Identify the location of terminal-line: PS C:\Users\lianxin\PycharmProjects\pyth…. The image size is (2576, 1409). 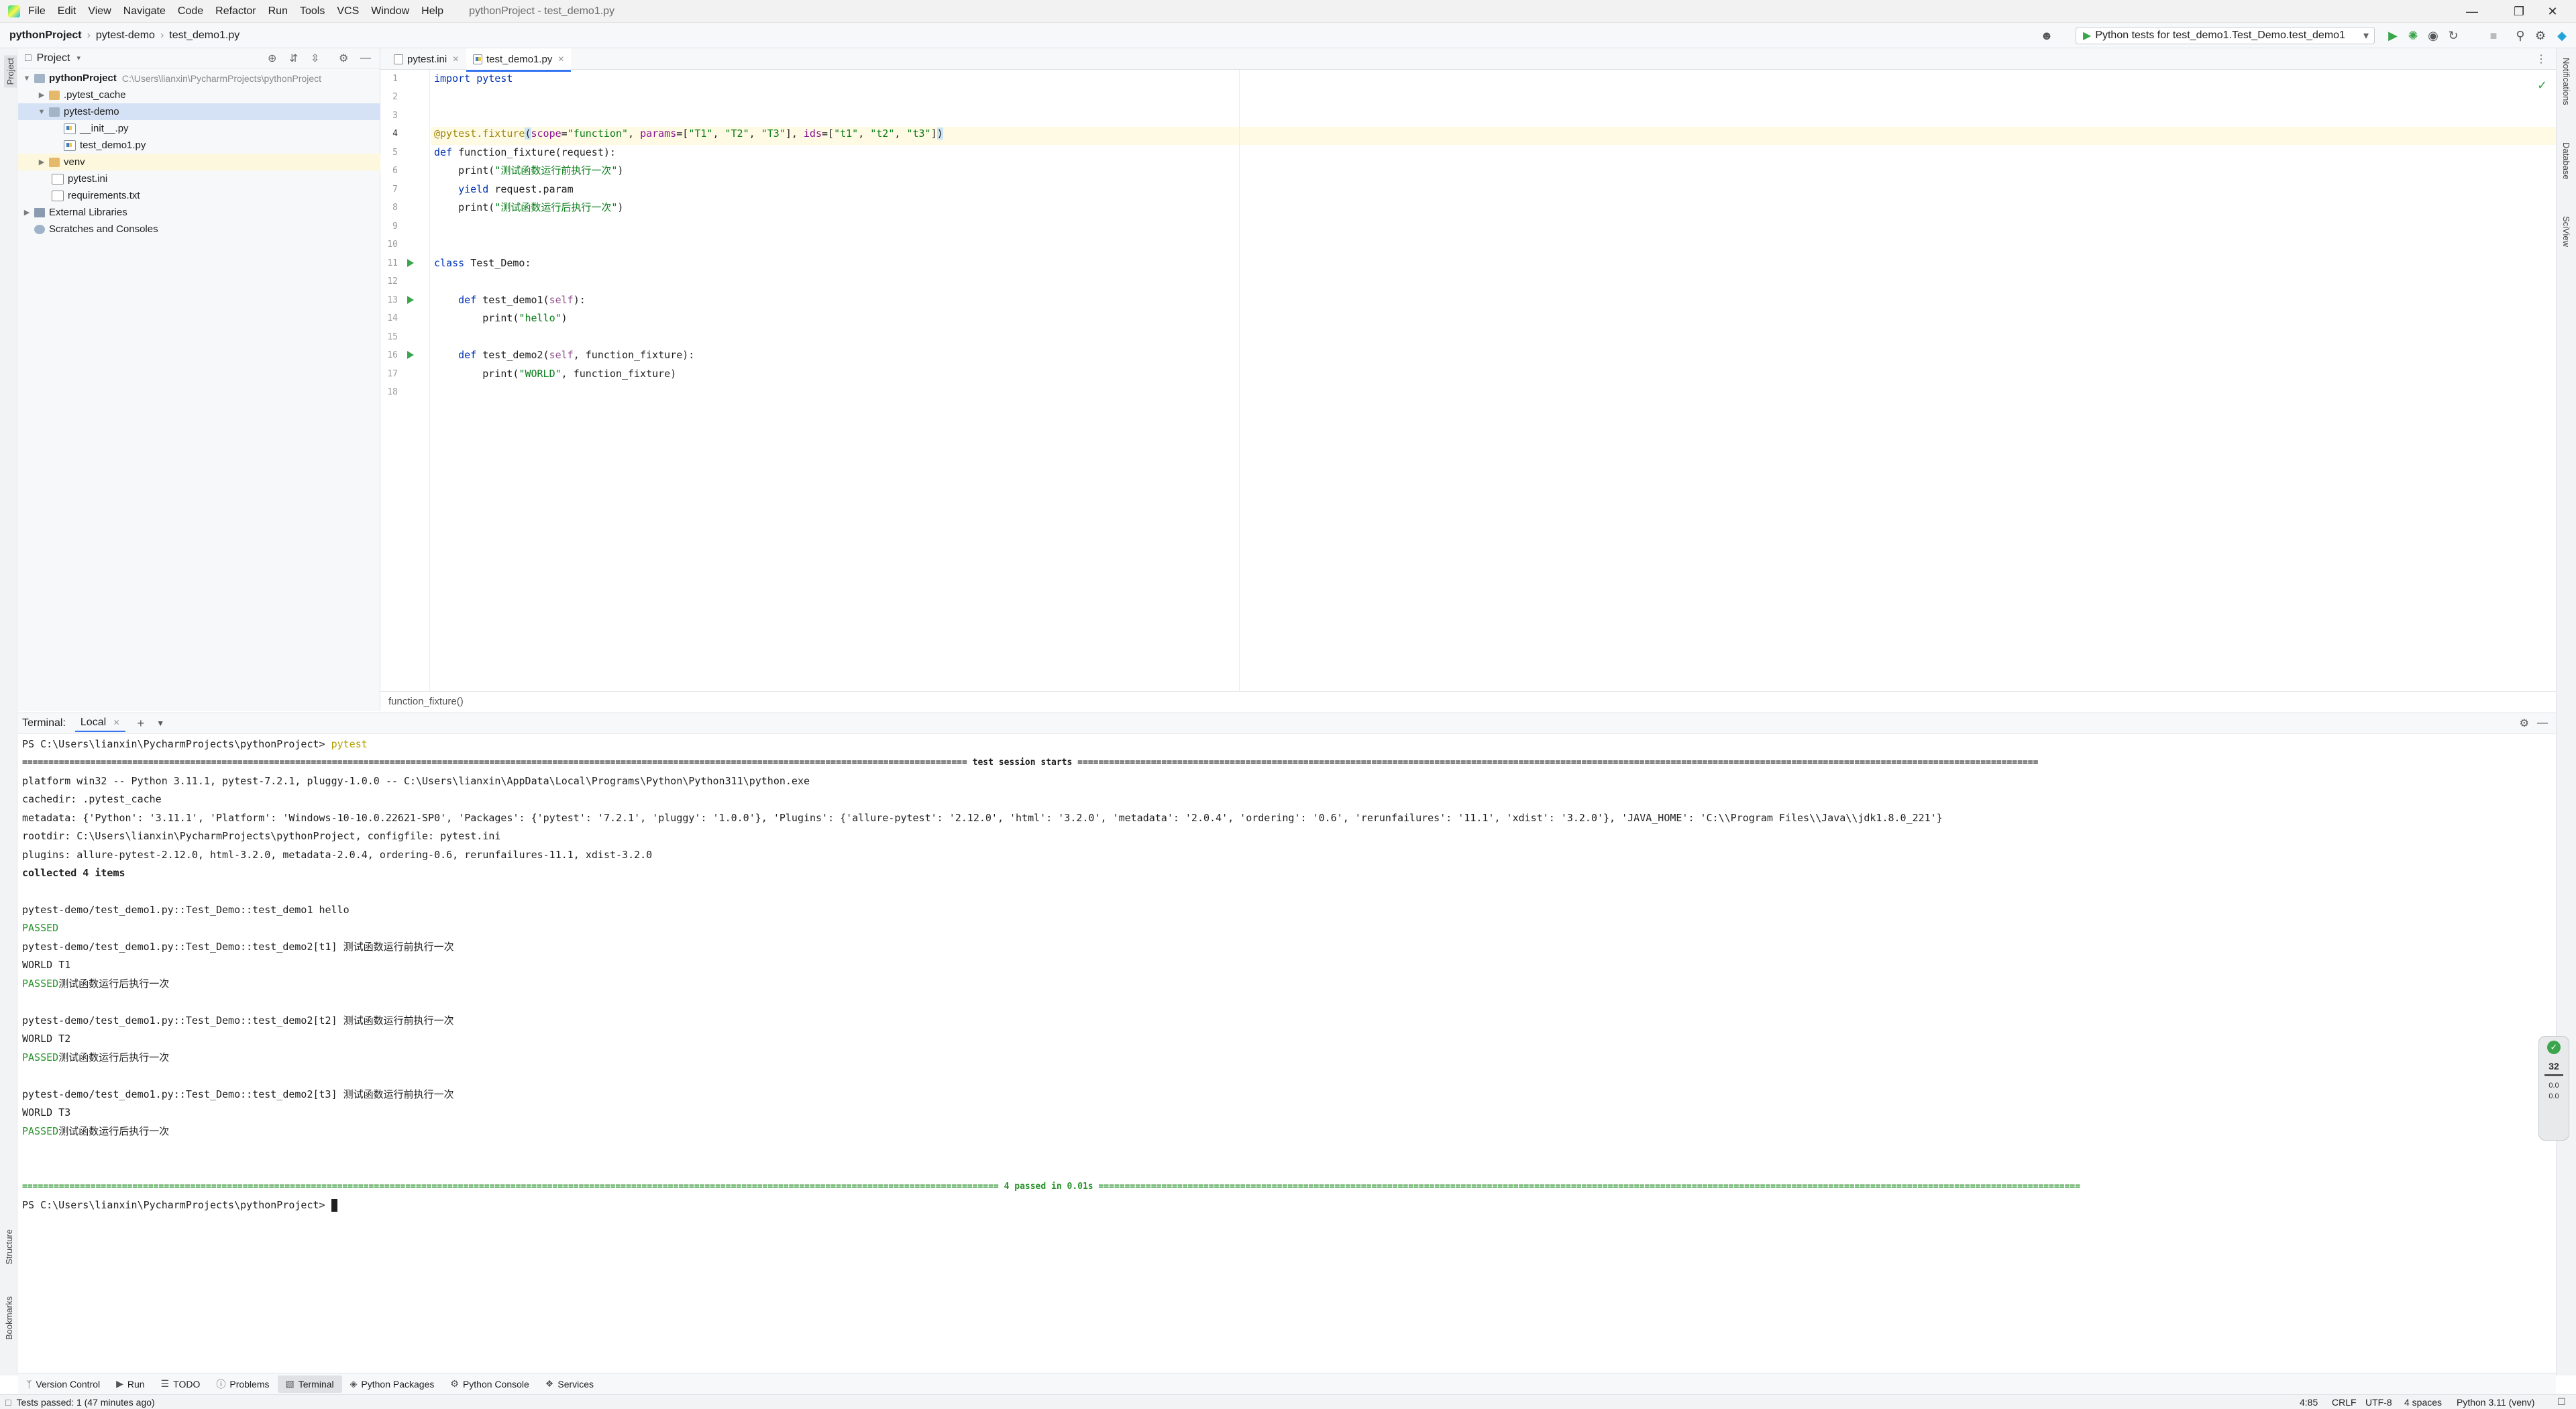
(195, 744).